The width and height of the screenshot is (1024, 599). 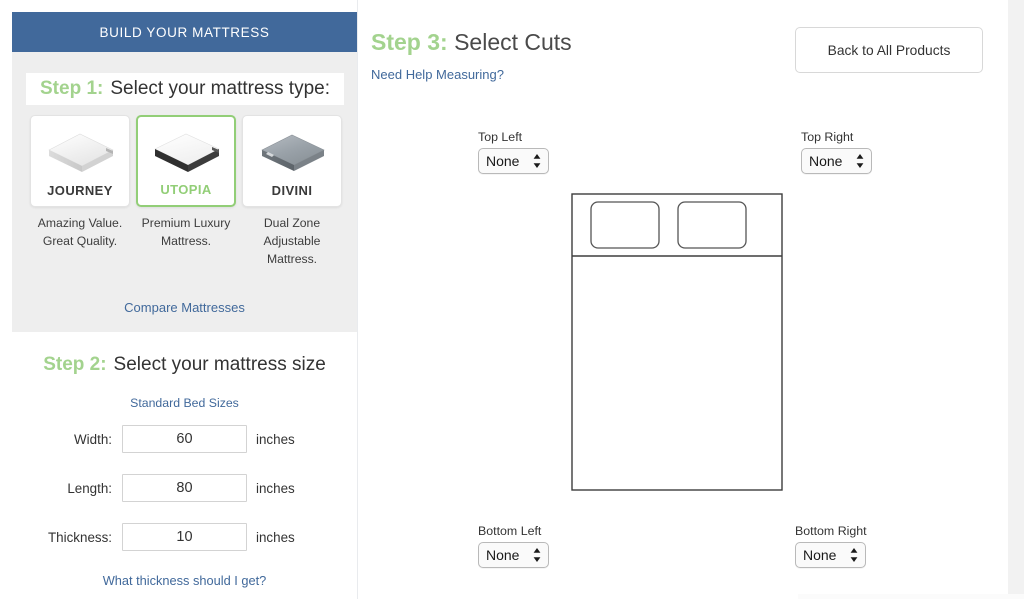 What do you see at coordinates (500, 137) in the screenshot?
I see `cut-label-top-left: Top Left` at bounding box center [500, 137].